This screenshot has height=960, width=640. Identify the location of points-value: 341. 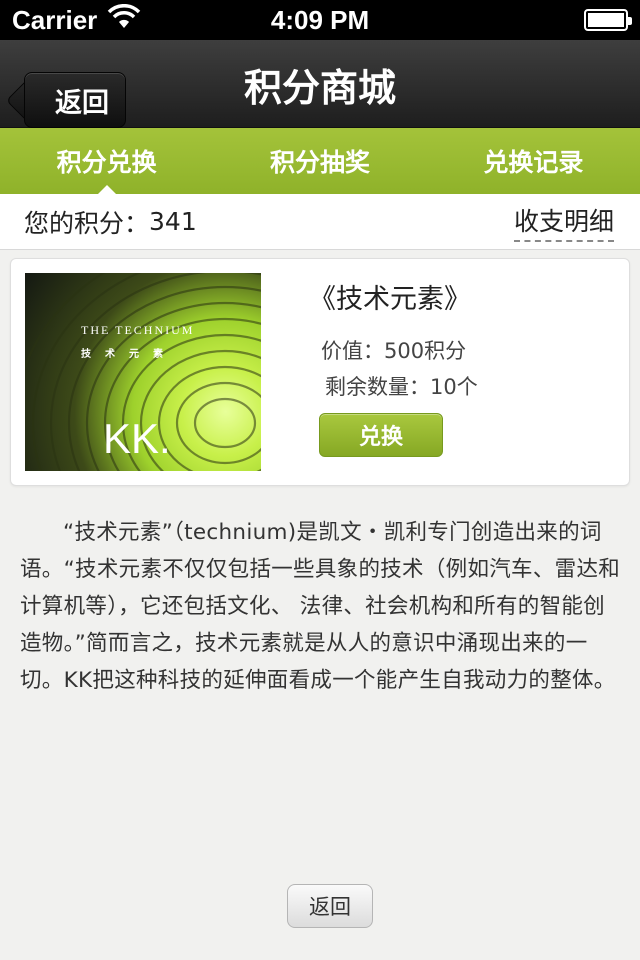
(173, 221).